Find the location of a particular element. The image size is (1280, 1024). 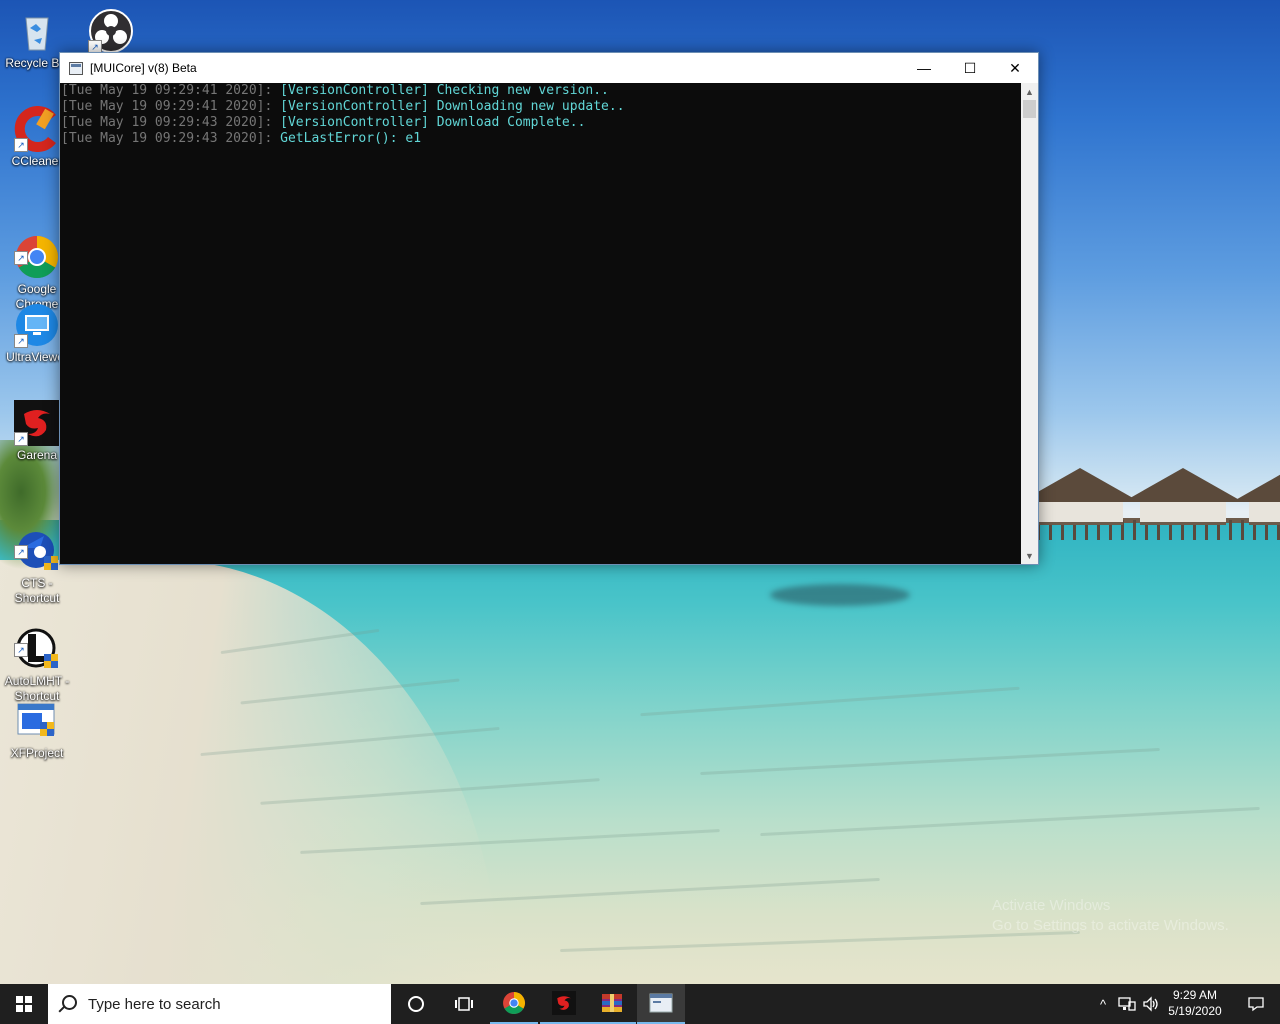

windows-logo-icon is located at coordinates (24, 1004).